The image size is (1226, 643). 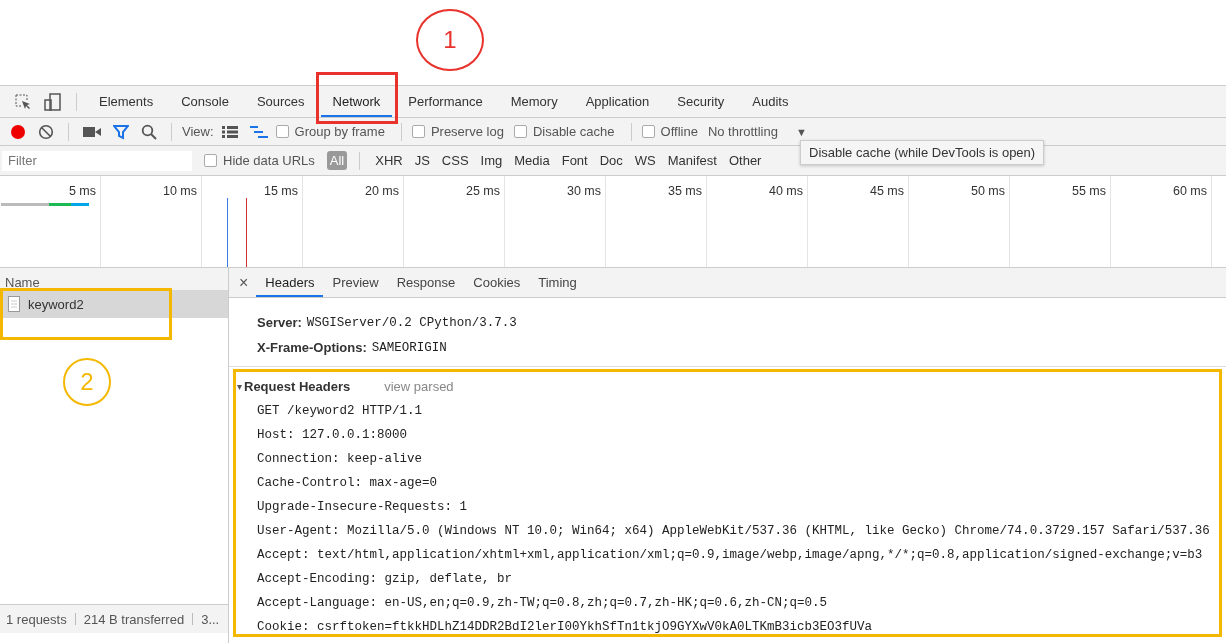 I want to click on raw-header-line: Accept: text/html,application/xhtml+xml,application/xml;q=0.9,image/webp,image/apng,*/*;q=0.8,application/signed-exchange;v=b3, so click(x=730, y=555).